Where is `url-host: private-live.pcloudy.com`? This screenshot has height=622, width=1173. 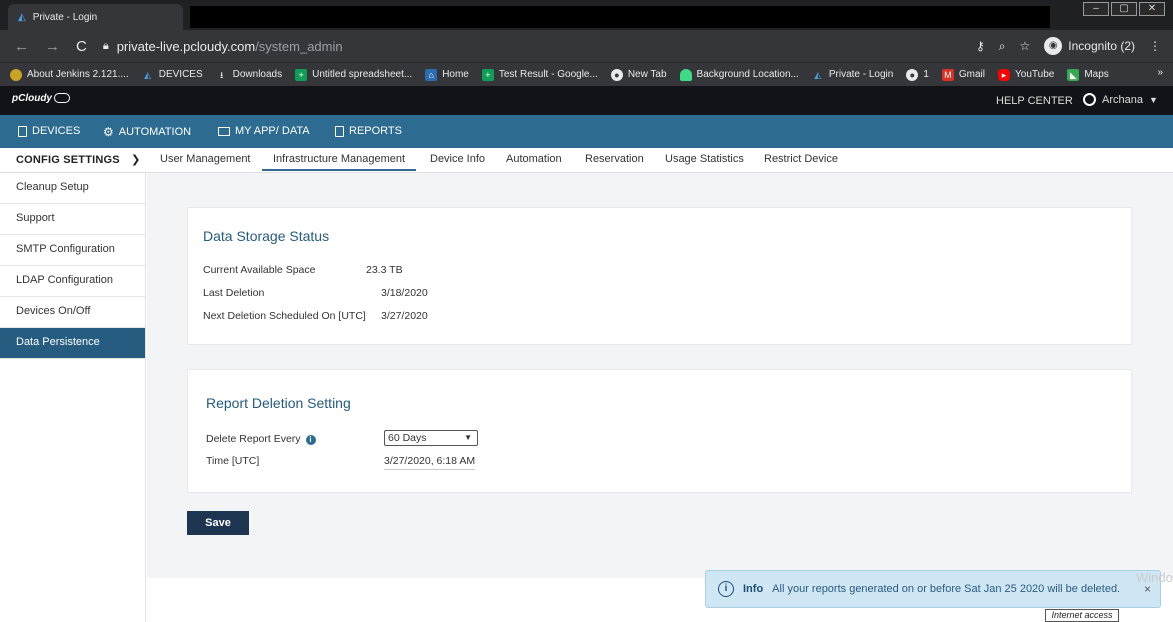 url-host: private-live.pcloudy.com is located at coordinates (186, 46).